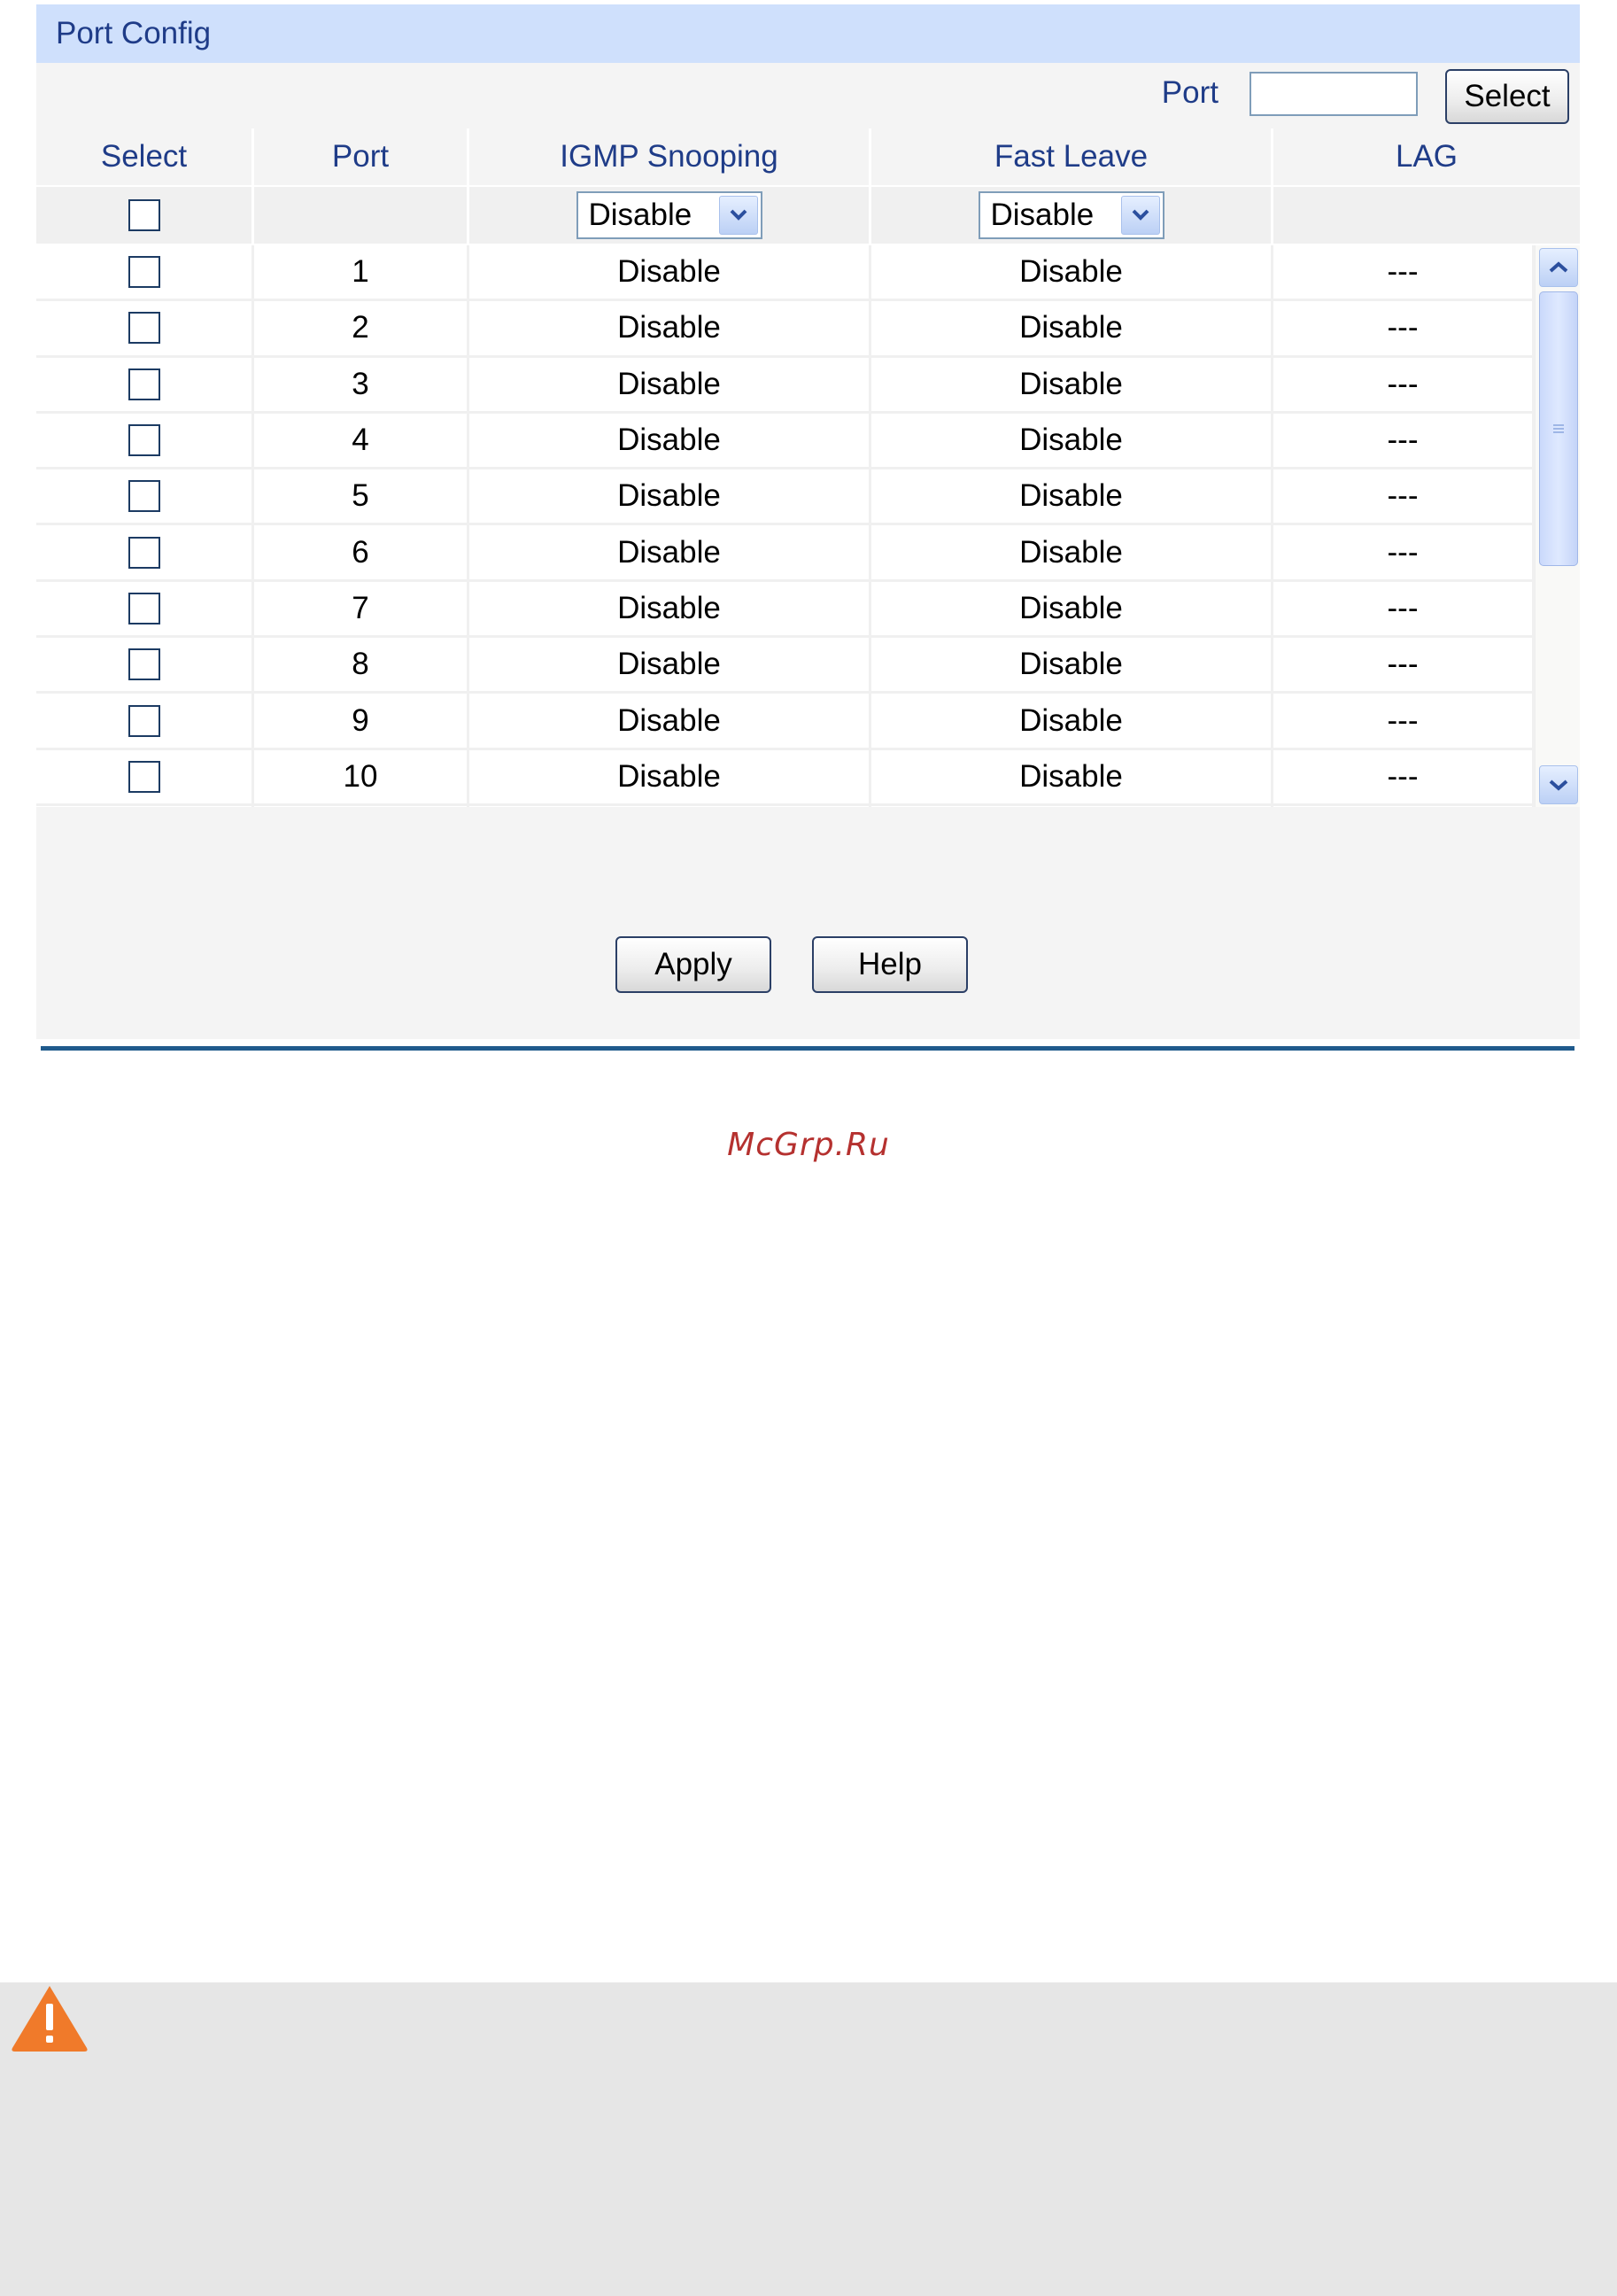 Image resolution: width=1617 pixels, height=2296 pixels. Describe the element at coordinates (361, 665) in the screenshot. I see `row-port: 8` at that location.